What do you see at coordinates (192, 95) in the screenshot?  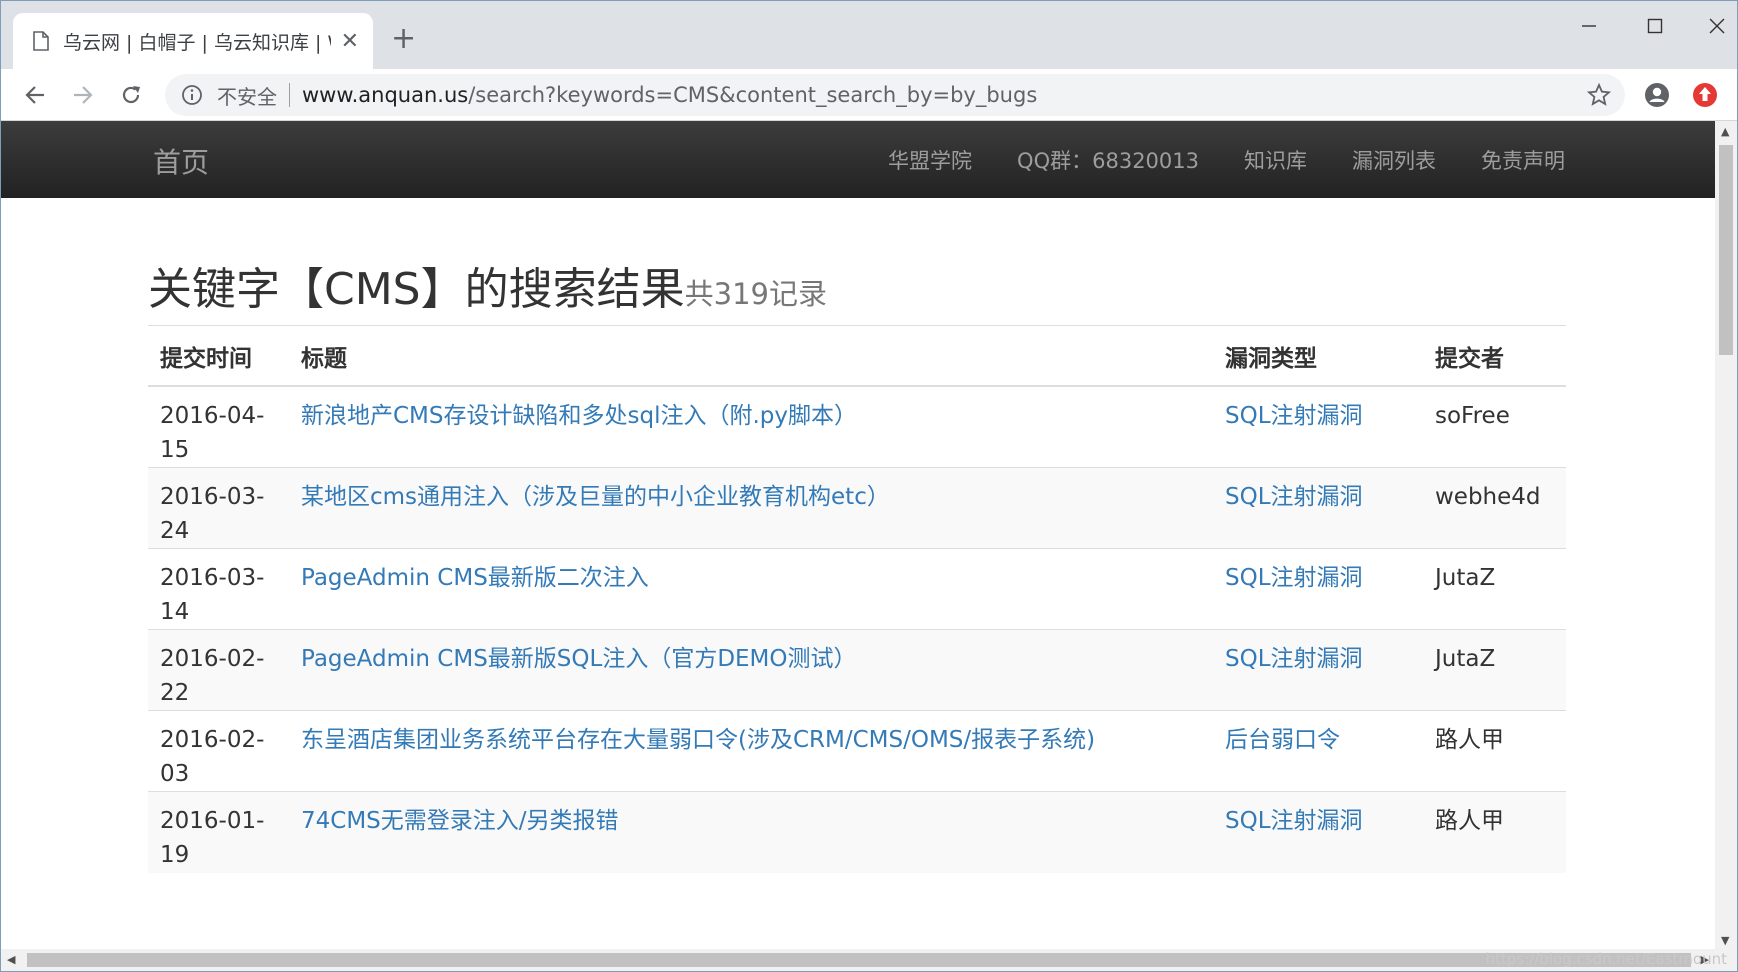 I see `info-icon` at bounding box center [192, 95].